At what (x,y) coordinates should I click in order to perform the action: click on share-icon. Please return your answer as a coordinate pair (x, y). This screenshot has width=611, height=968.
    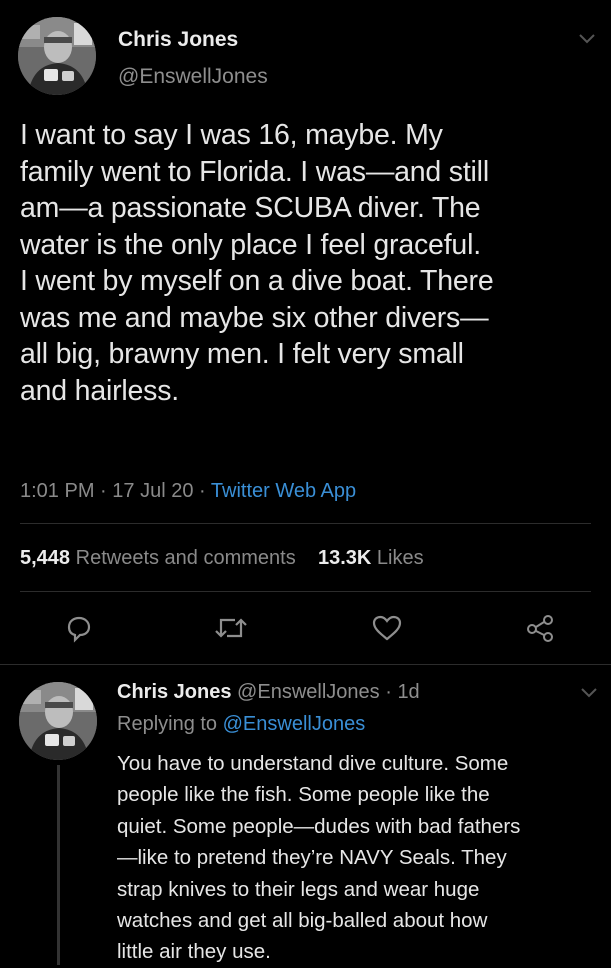
    Looking at the image, I should click on (540, 628).